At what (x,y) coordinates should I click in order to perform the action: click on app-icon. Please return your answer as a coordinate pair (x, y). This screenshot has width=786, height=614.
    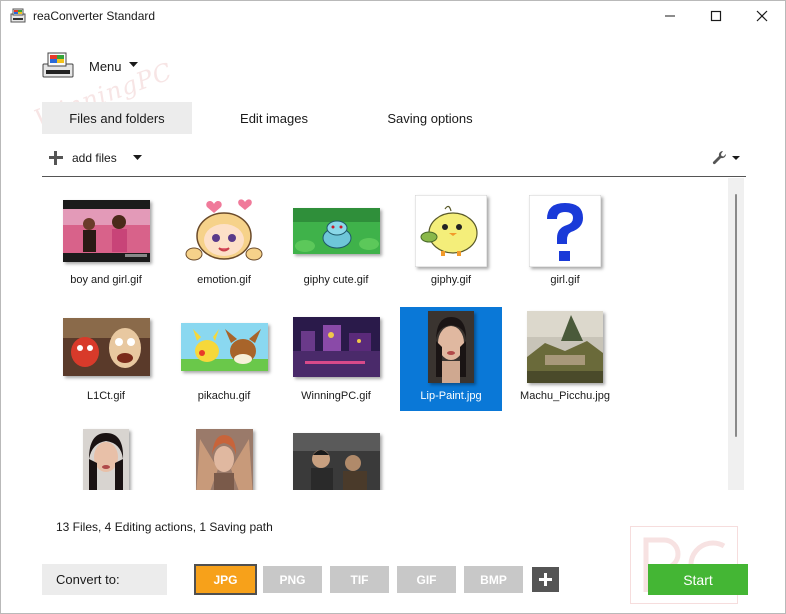
    Looking at the image, I should click on (18, 15).